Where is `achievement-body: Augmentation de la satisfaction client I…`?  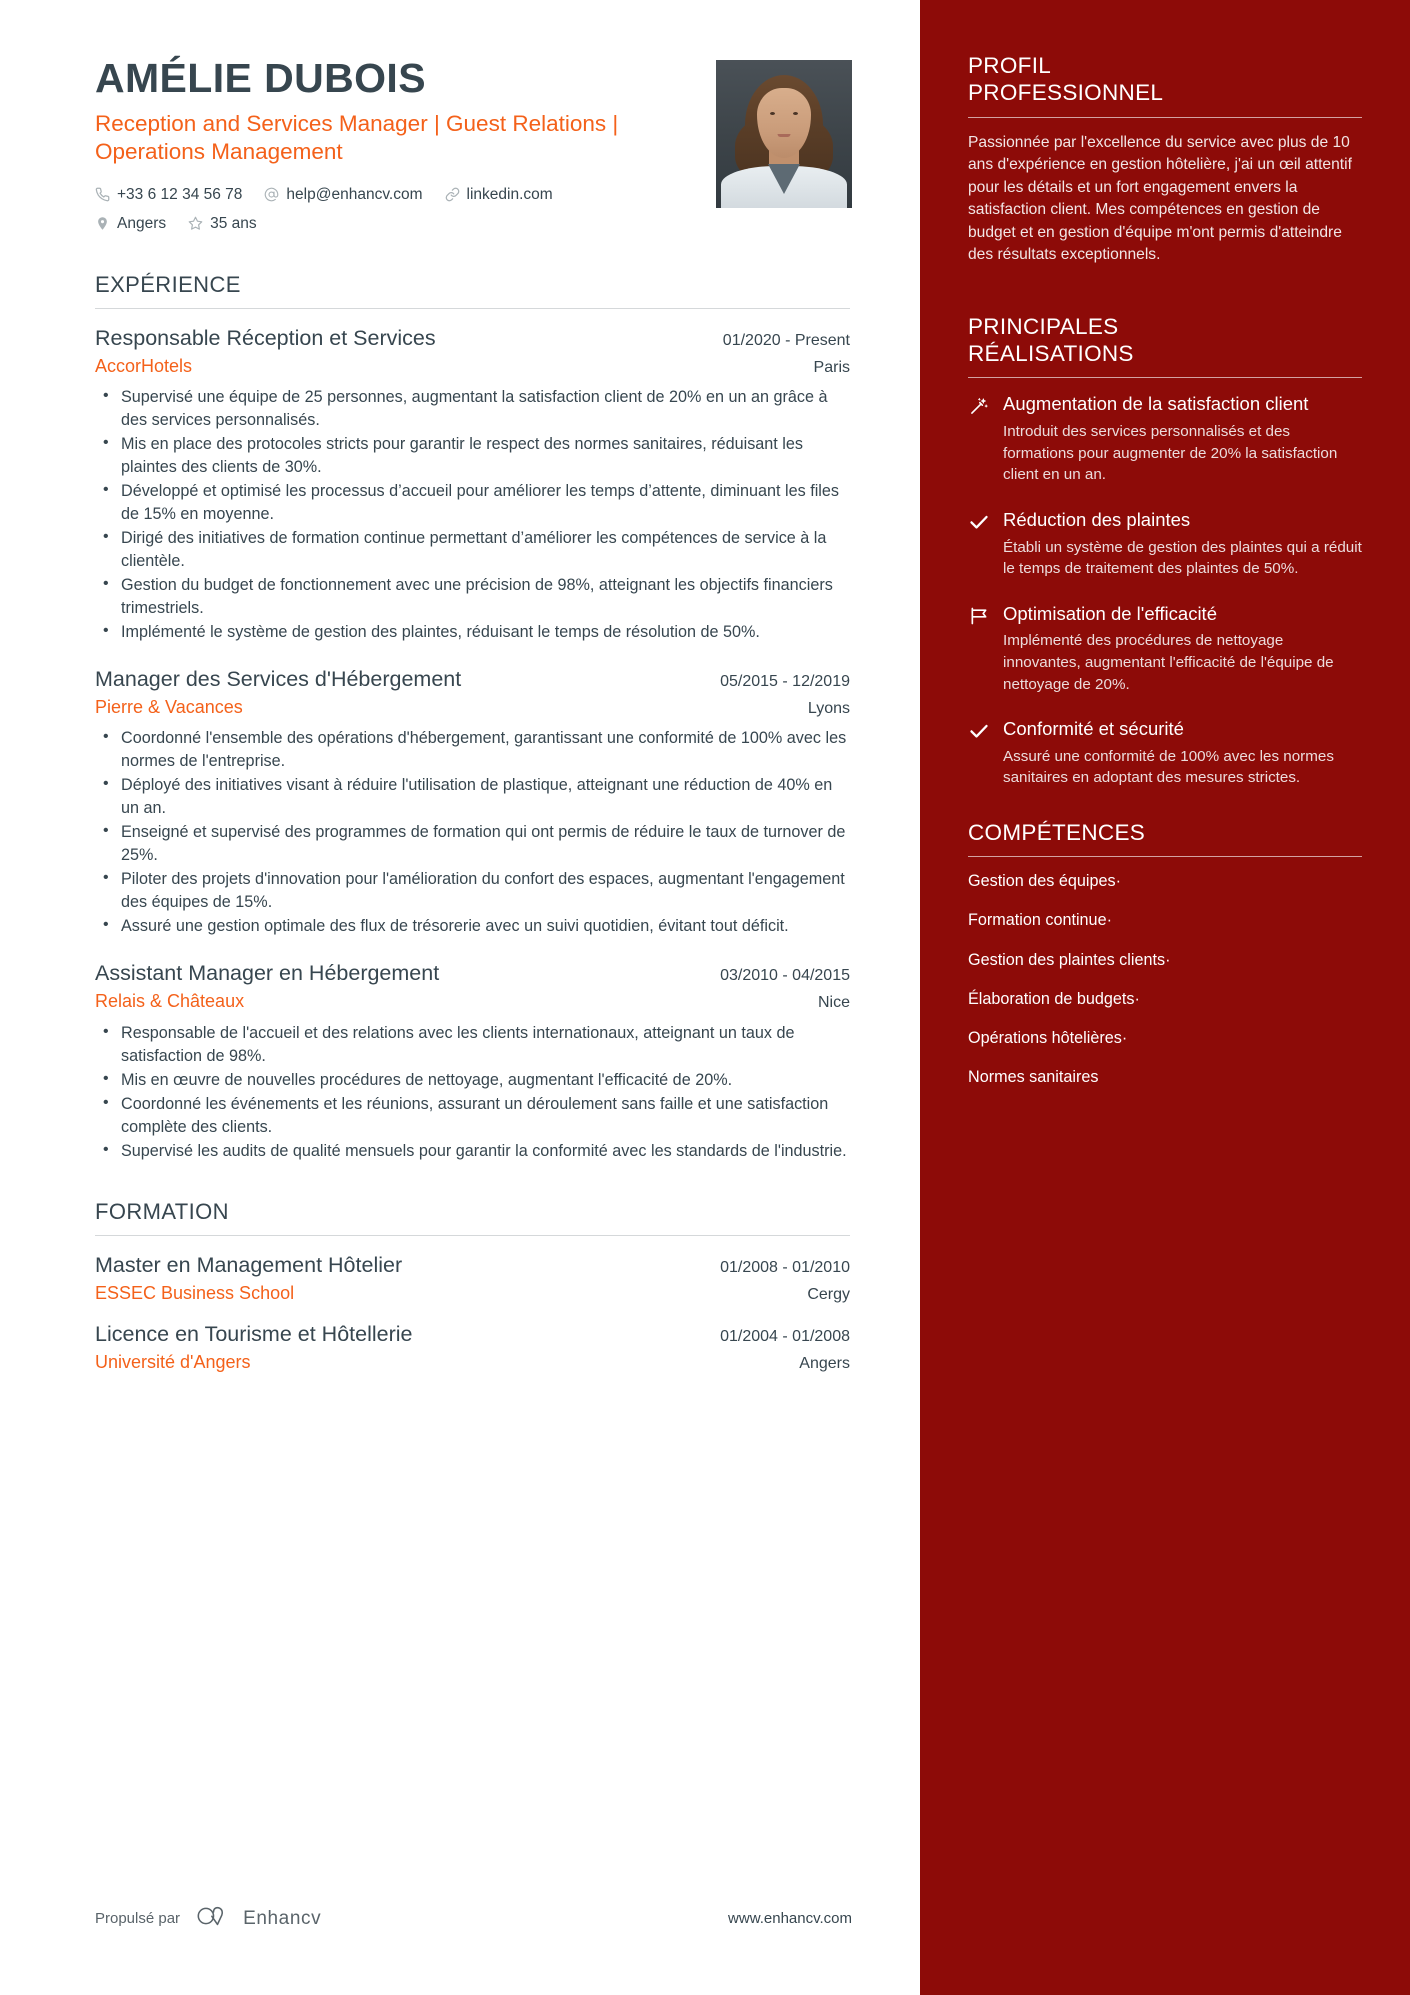 achievement-body: Augmentation de la satisfaction client I… is located at coordinates (1182, 438).